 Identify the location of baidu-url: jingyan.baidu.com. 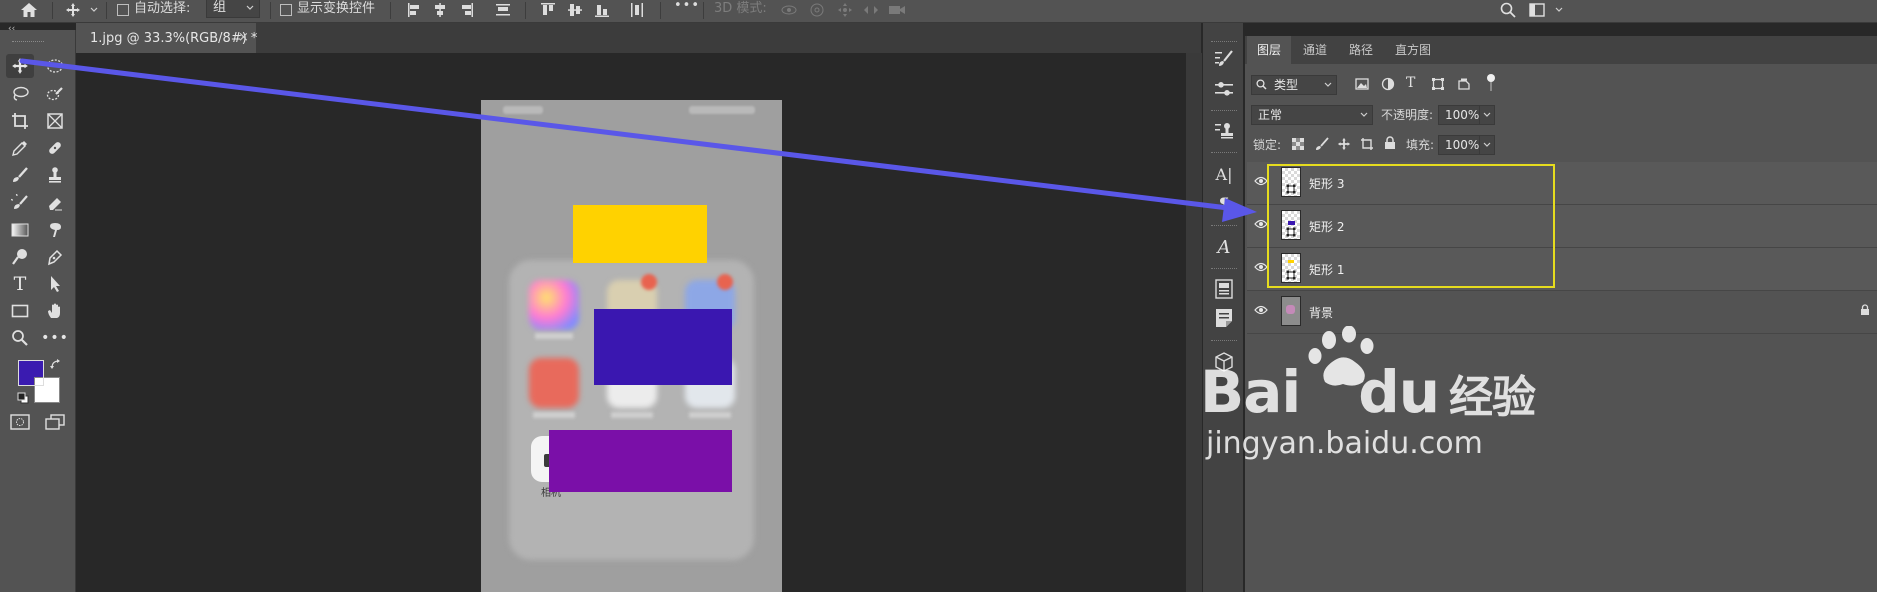
(1344, 443).